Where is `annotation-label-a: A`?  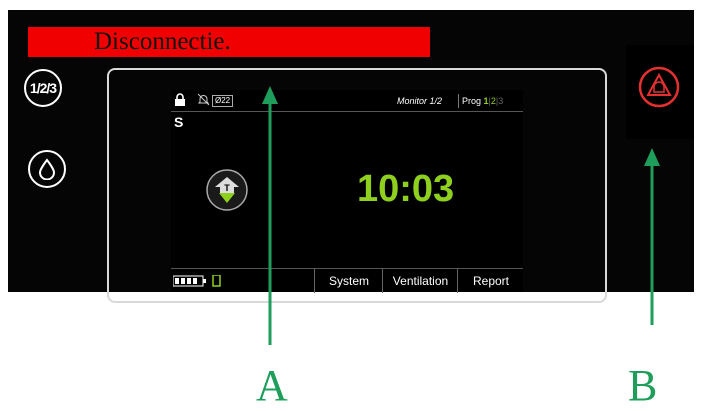 annotation-label-a: A is located at coordinates (272, 385).